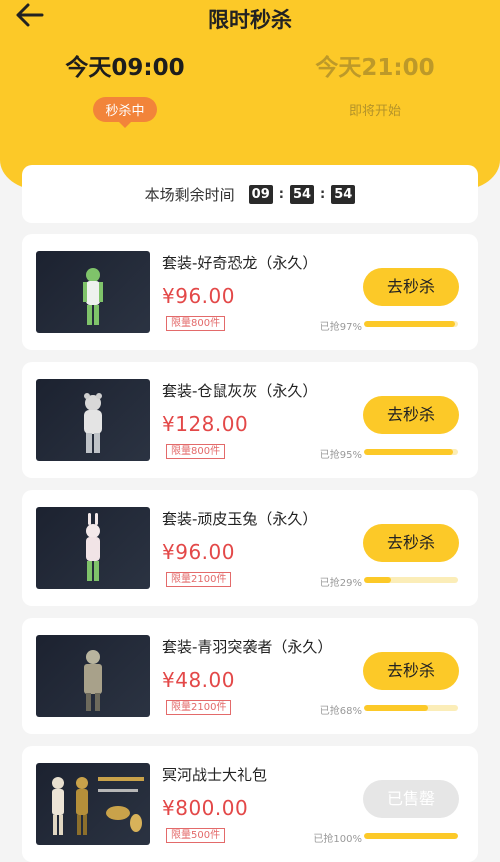 This screenshot has height=862, width=500. I want to click on product-name: 冥河战士大礼包, so click(215, 775).